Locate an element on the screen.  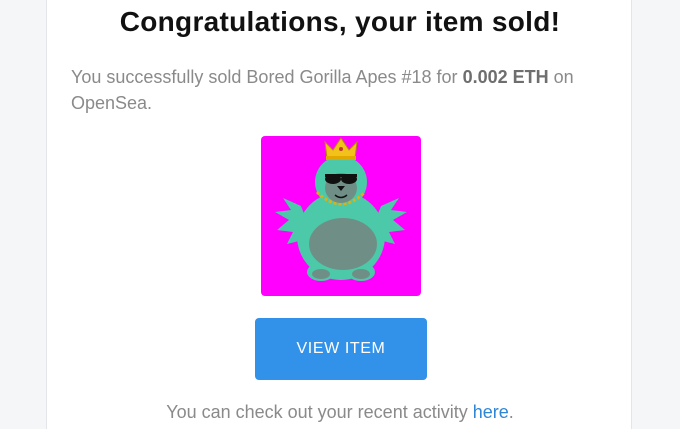
view-item-button: VIEW ITEM is located at coordinates (341, 349).